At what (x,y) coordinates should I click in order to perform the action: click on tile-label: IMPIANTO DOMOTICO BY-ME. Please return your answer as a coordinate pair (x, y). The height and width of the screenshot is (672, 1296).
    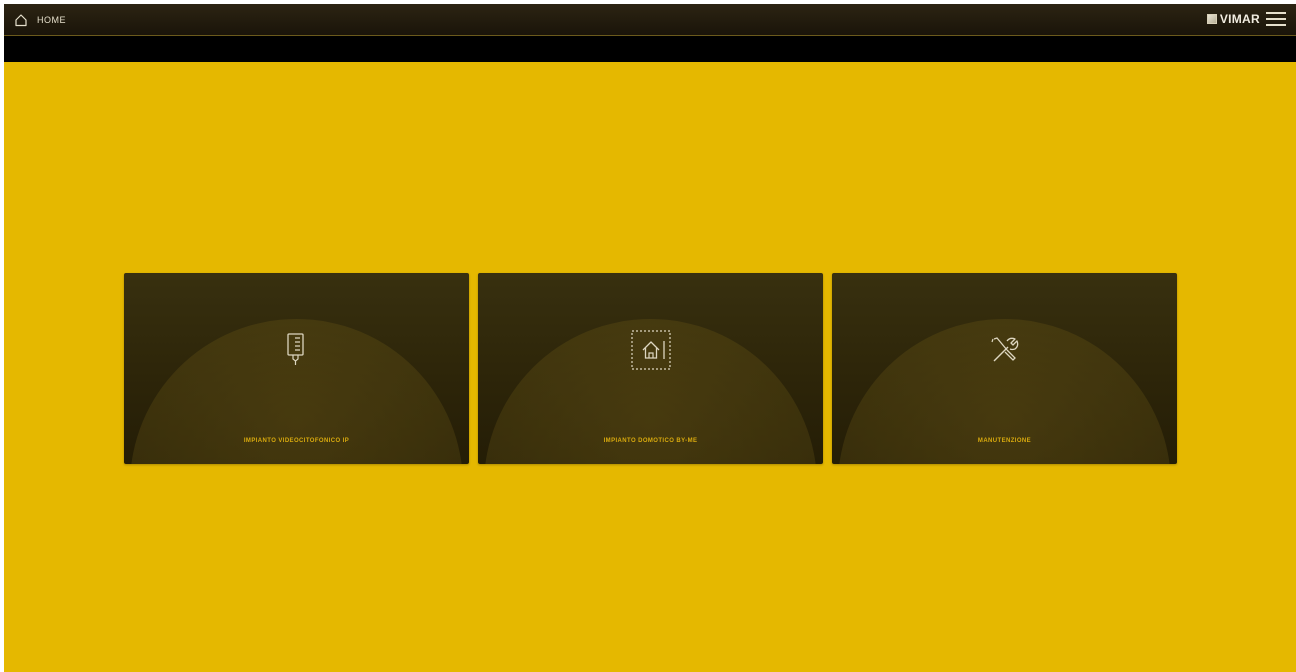
    Looking at the image, I should click on (650, 441).